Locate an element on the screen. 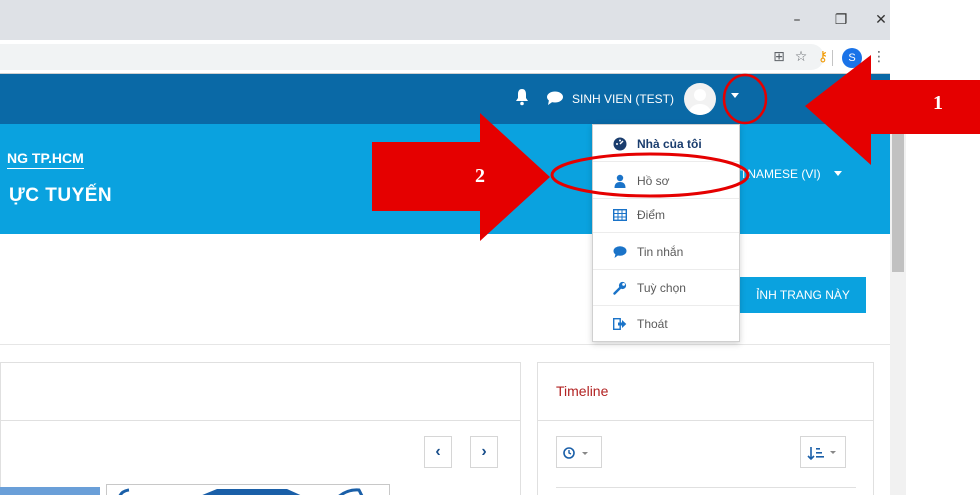 Image resolution: width=980 pixels, height=495 pixels. profile-avatar: S is located at coordinates (852, 58).